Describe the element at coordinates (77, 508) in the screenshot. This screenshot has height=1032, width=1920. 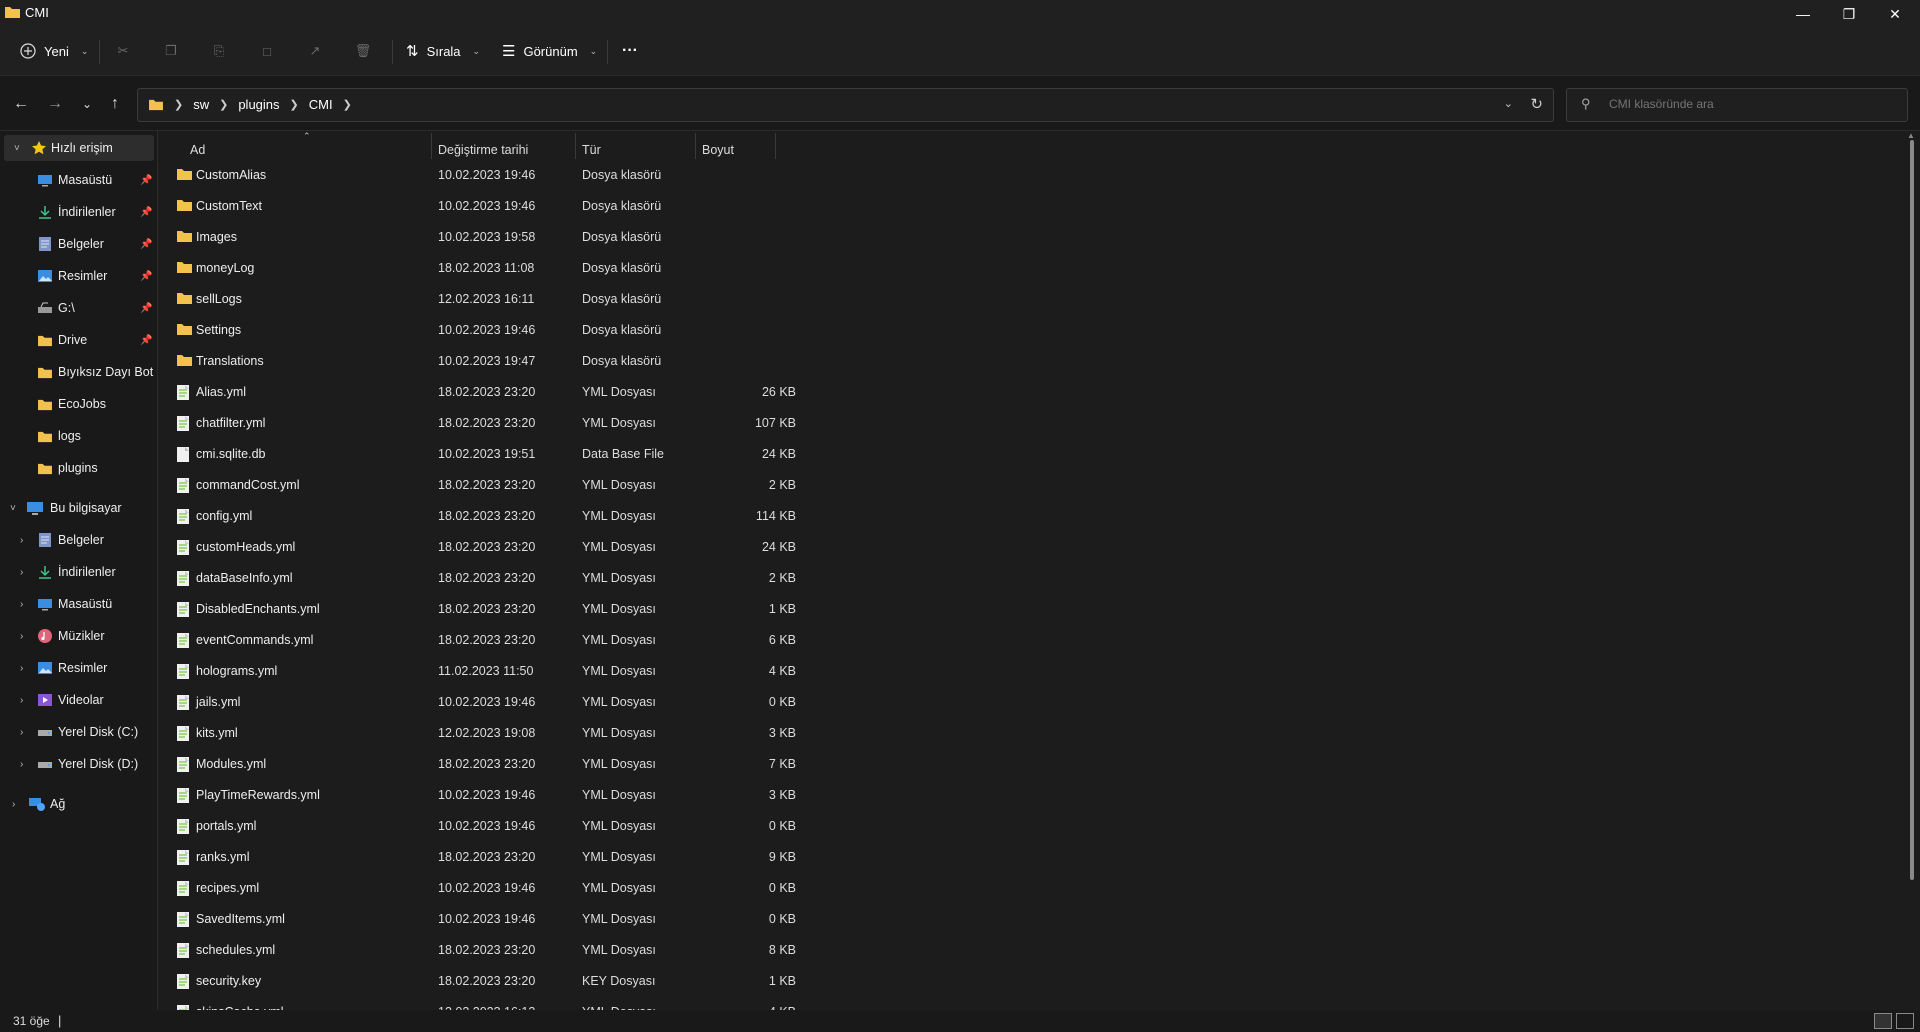
I see `sidebar-this-pc: ˅ Bu bilgisayar` at that location.